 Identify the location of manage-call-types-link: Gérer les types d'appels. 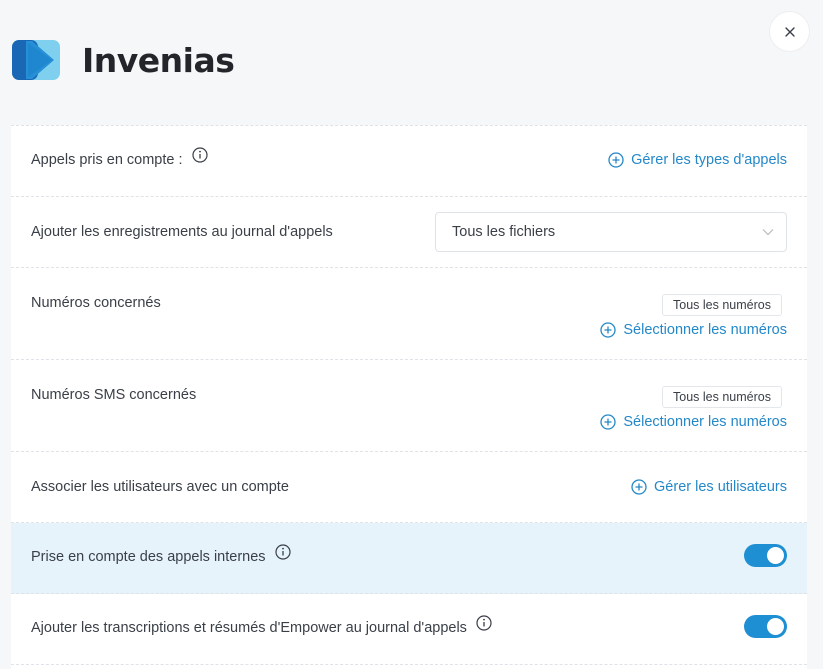
(697, 160).